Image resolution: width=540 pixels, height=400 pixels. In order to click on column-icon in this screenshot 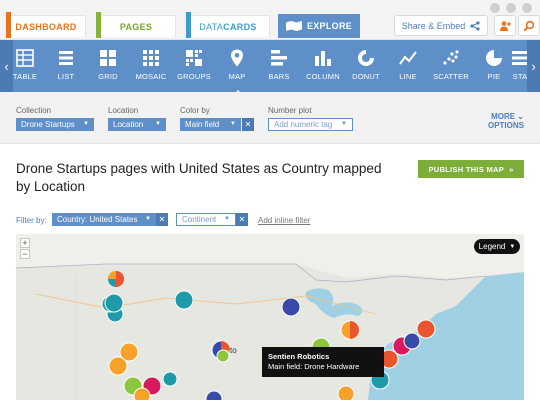, I will do `click(323, 58)`.